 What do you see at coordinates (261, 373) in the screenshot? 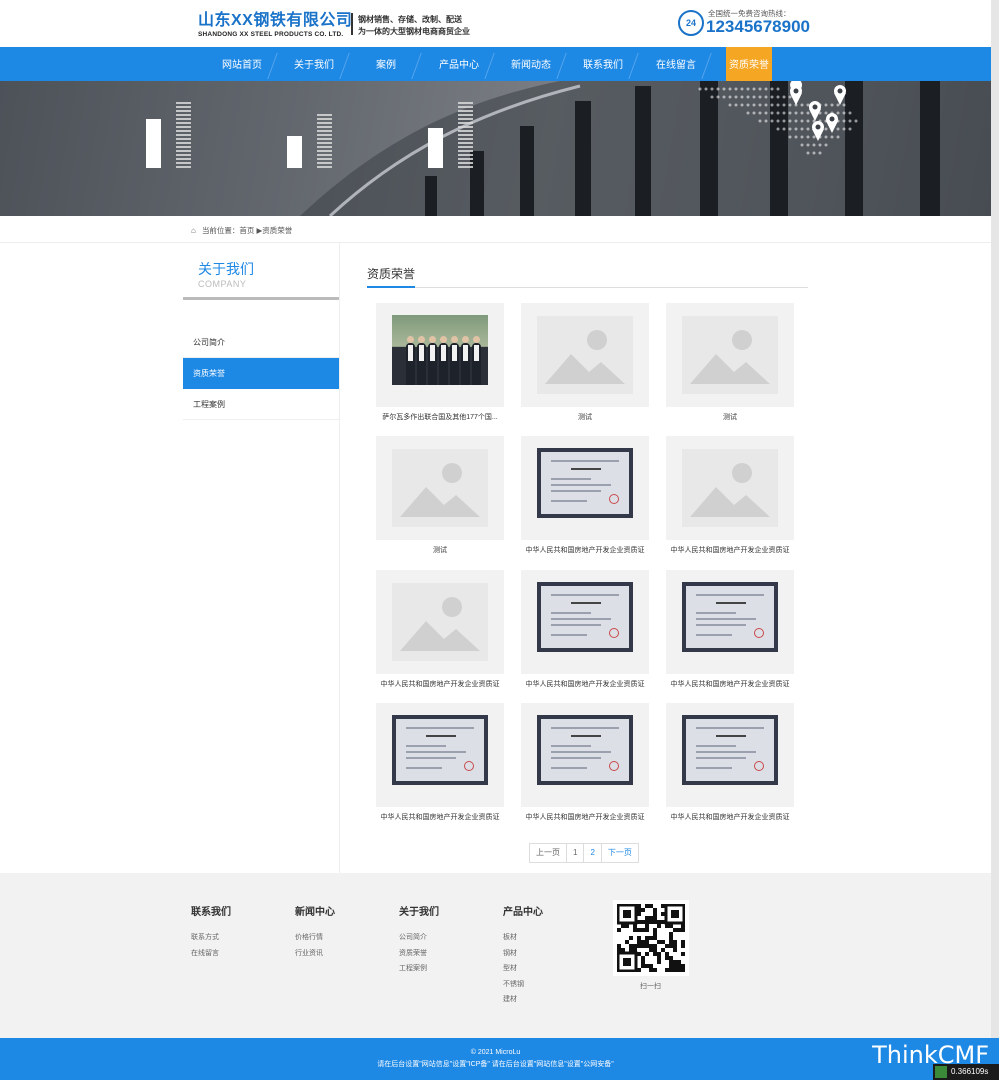
I see `sidebar-item-honors: 资质荣誉` at bounding box center [261, 373].